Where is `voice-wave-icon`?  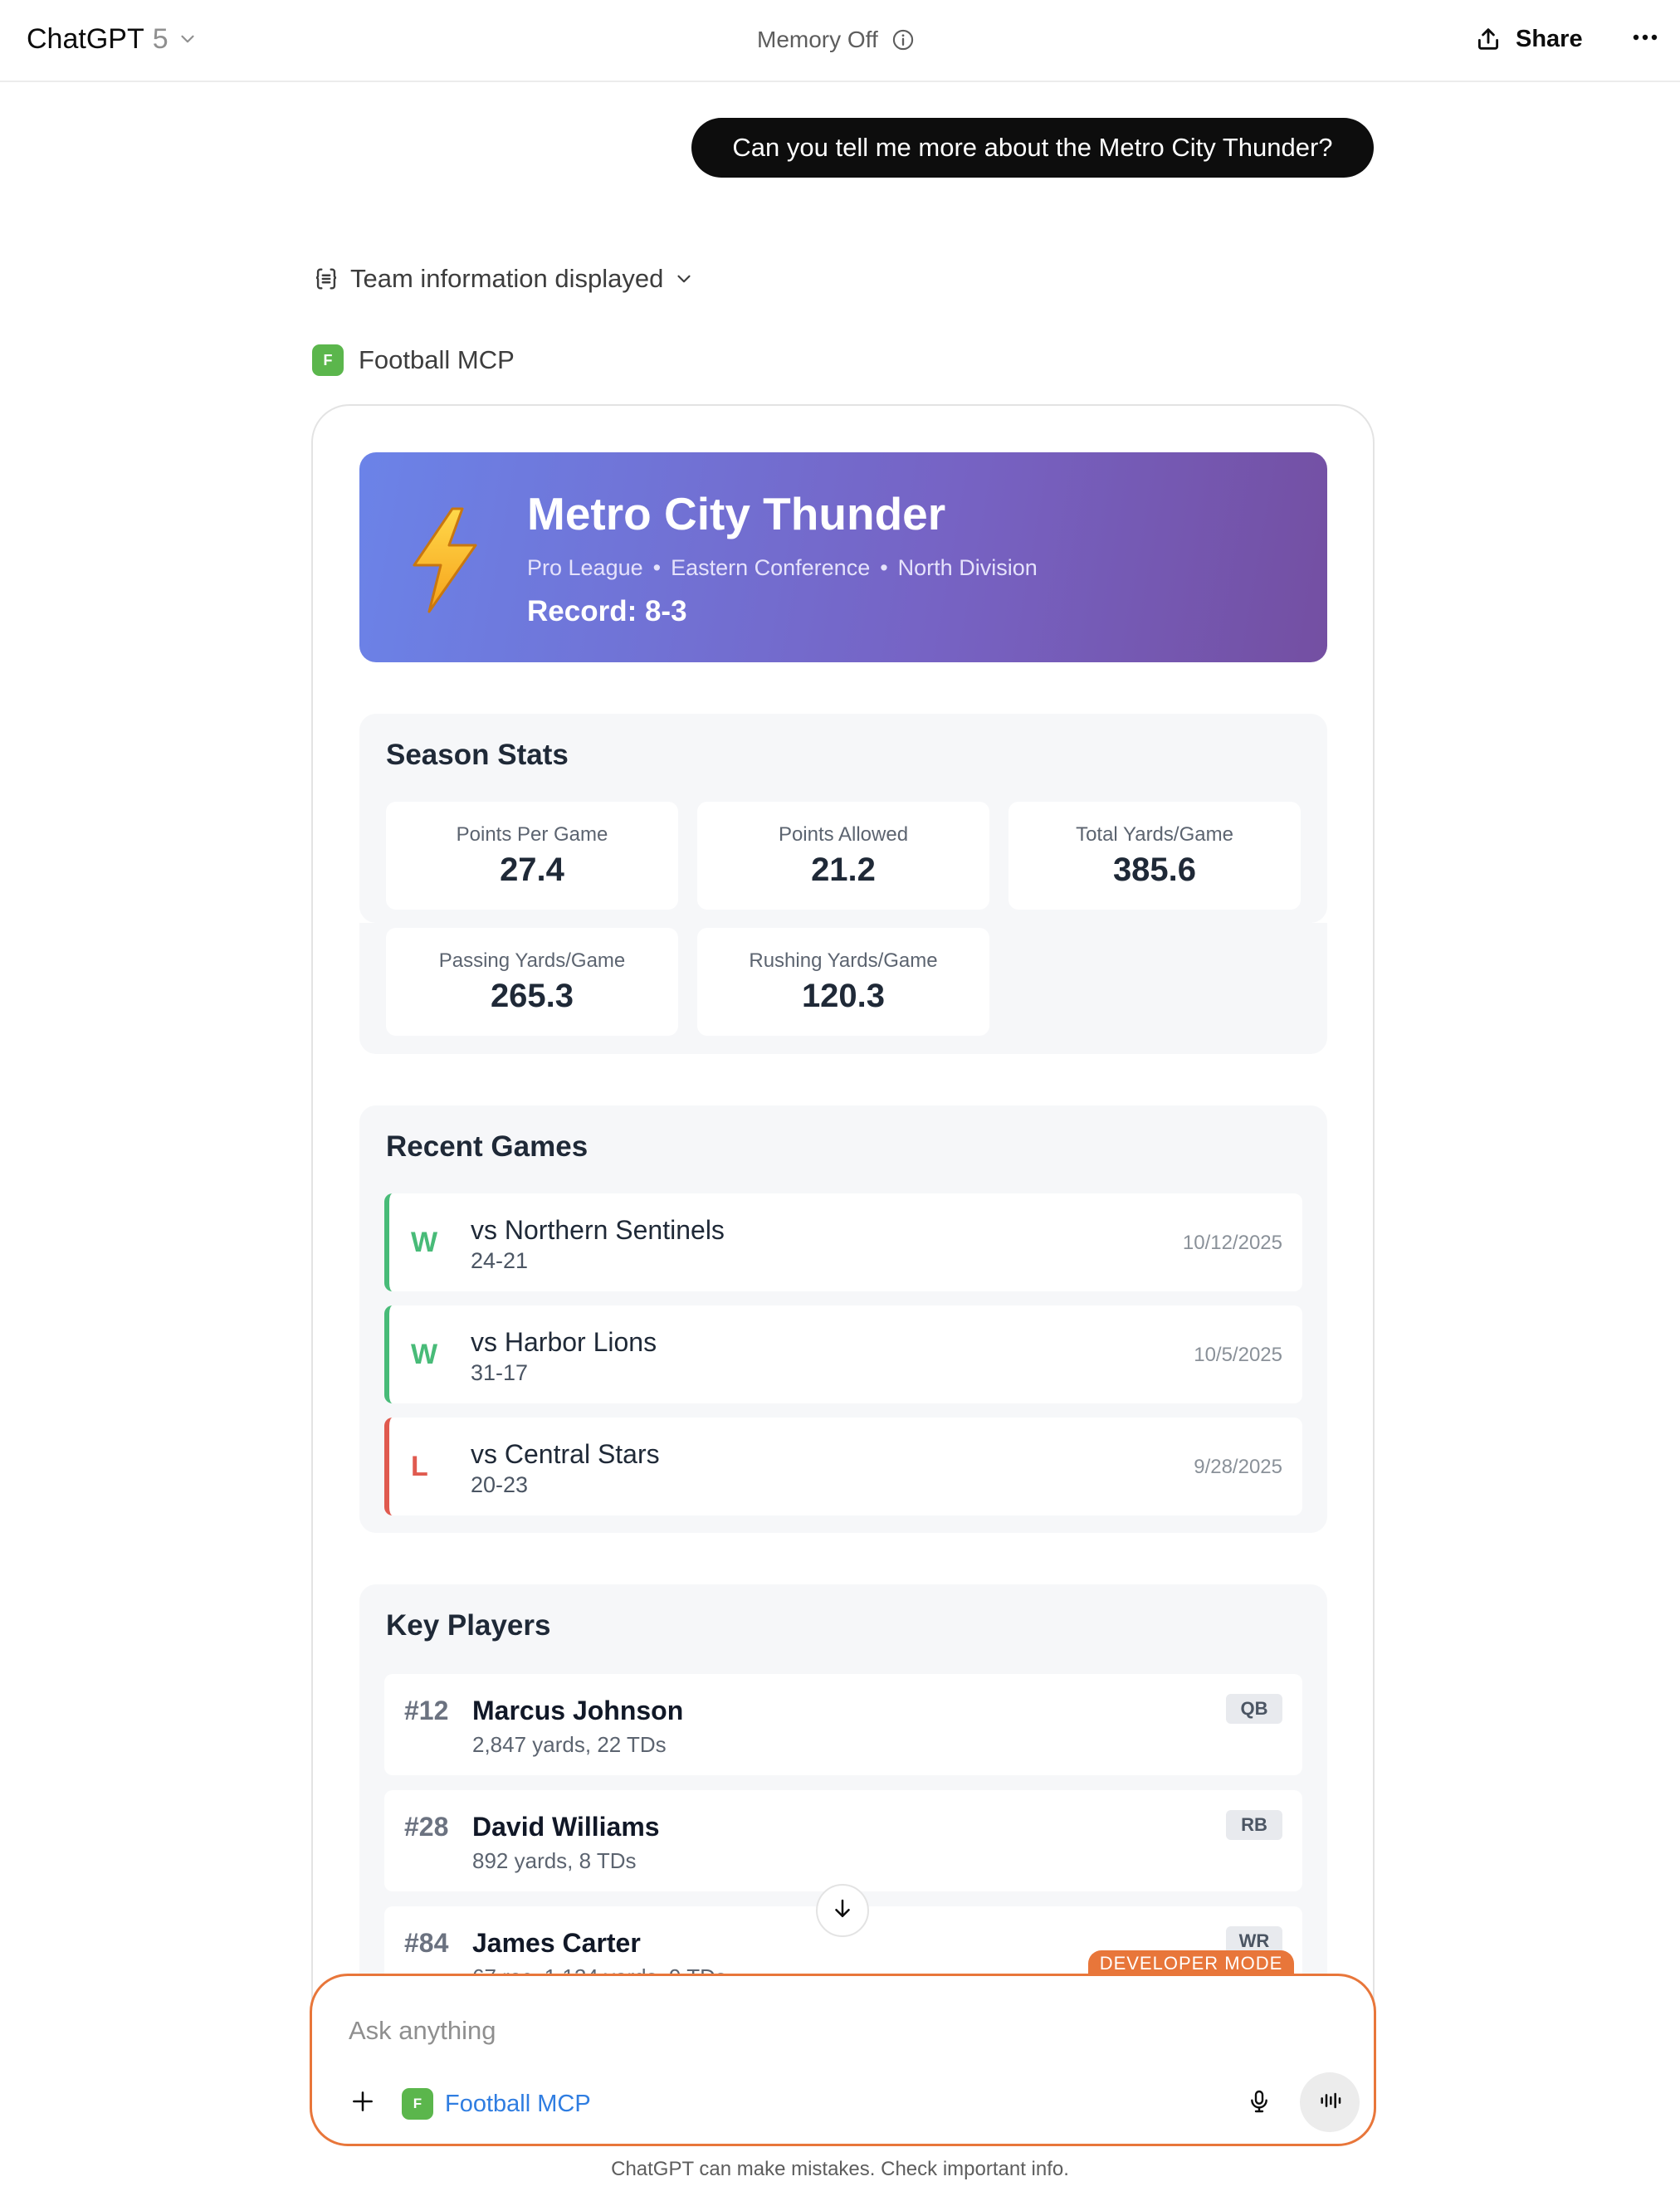 voice-wave-icon is located at coordinates (1329, 2102).